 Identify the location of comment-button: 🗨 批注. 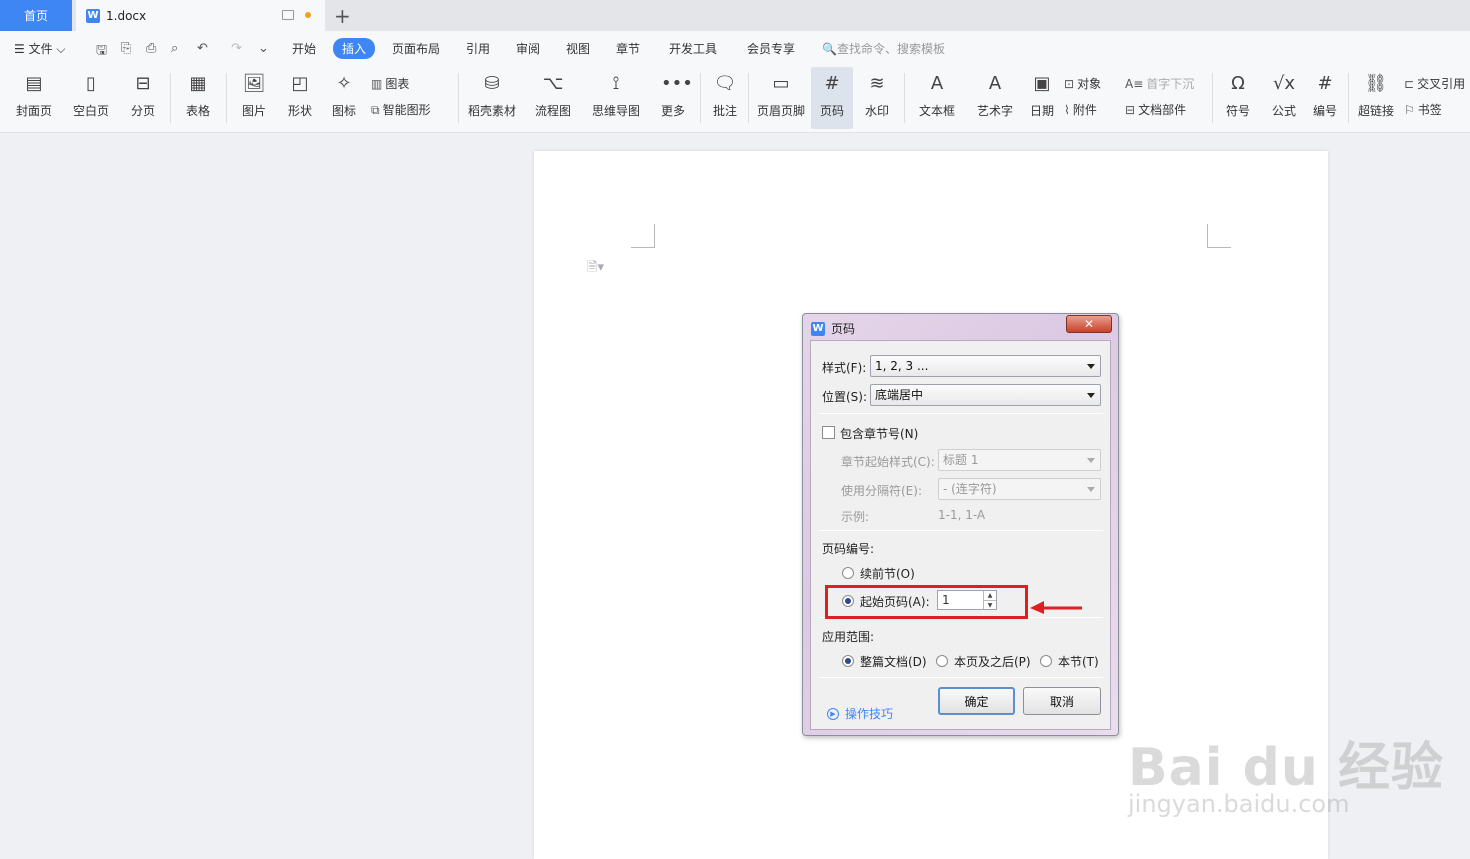
(725, 98).